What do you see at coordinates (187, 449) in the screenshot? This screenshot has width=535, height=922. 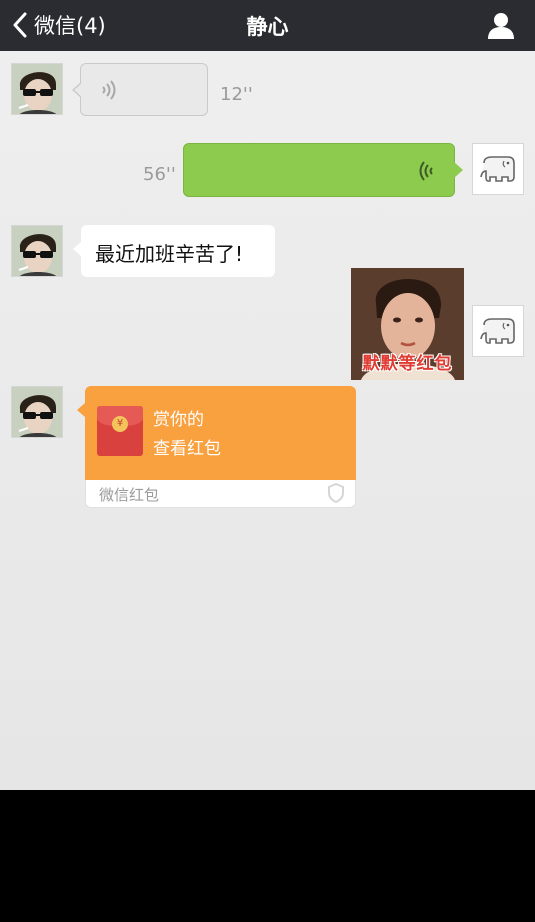 I see `red-packet-action: 查看红包` at bounding box center [187, 449].